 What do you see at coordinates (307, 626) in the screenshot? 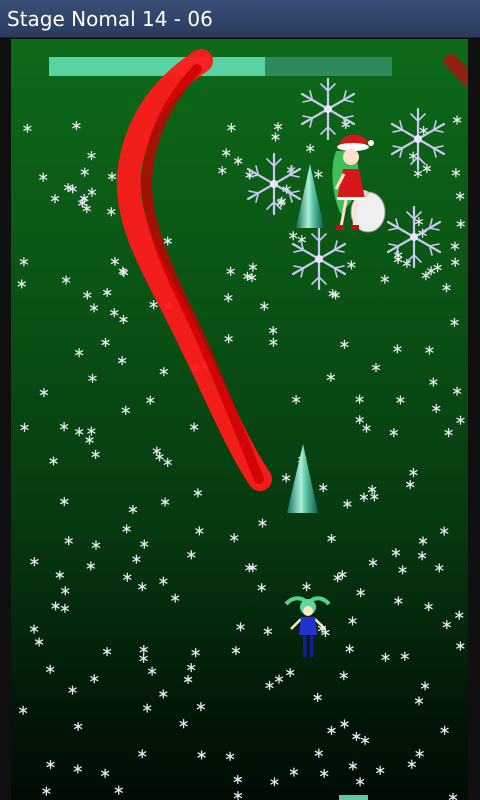
I see `player-character` at bounding box center [307, 626].